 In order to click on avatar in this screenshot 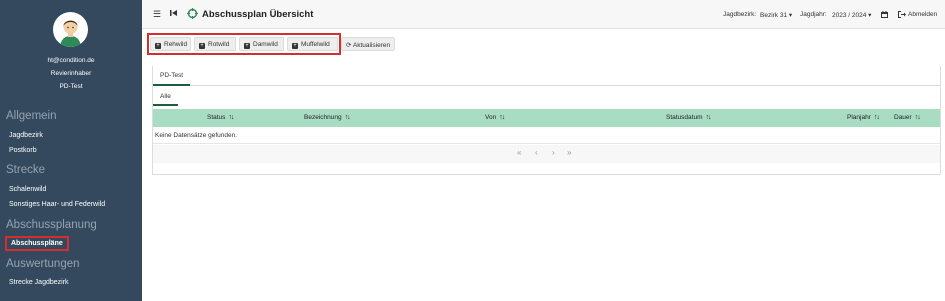, I will do `click(70, 29)`.